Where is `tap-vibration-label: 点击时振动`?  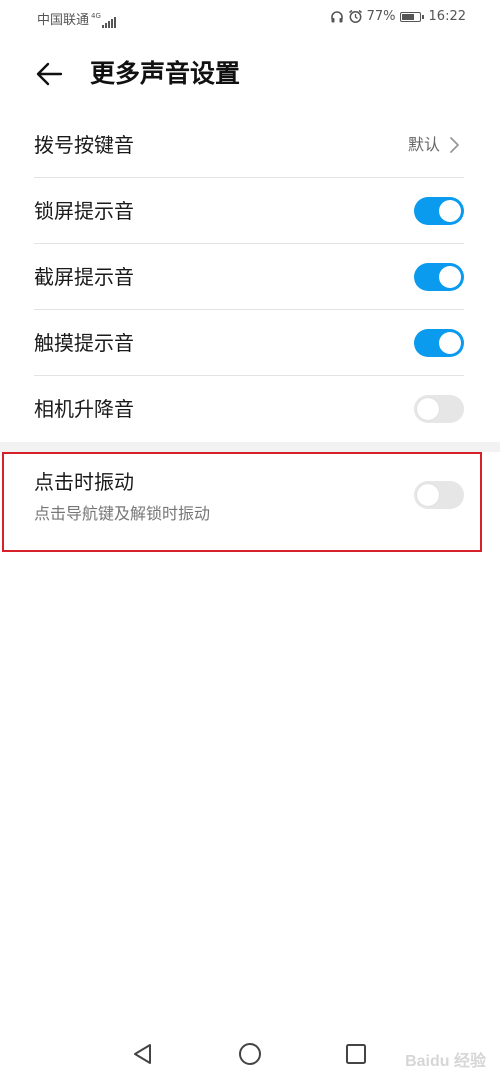
tap-vibration-label: 点击时振动 is located at coordinates (84, 482).